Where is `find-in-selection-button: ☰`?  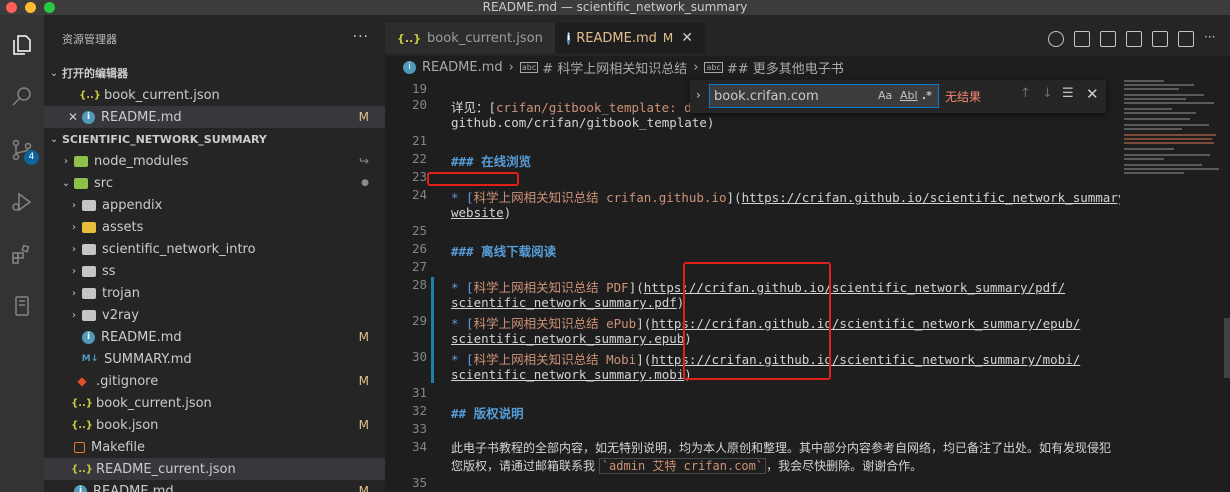
find-in-selection-button: ☰ is located at coordinates (1068, 93).